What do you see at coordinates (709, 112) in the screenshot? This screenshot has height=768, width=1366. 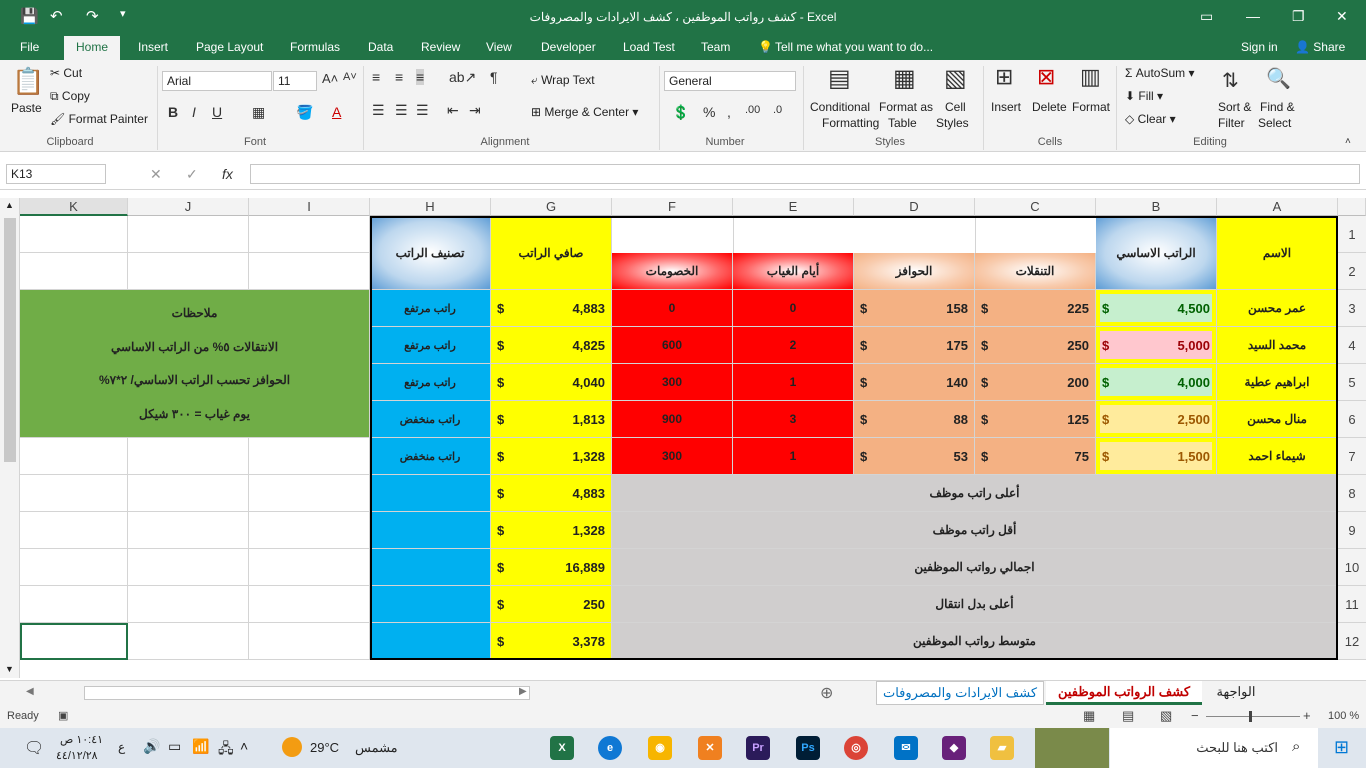 I see `percent-icon: %` at bounding box center [709, 112].